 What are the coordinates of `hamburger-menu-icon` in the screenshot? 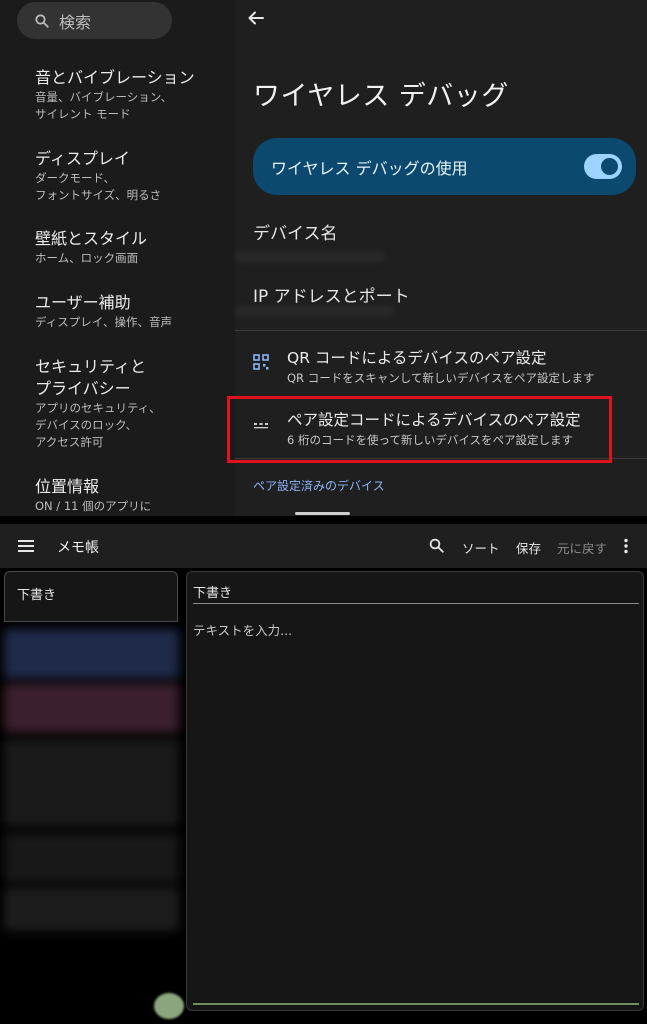 It's located at (26, 546).